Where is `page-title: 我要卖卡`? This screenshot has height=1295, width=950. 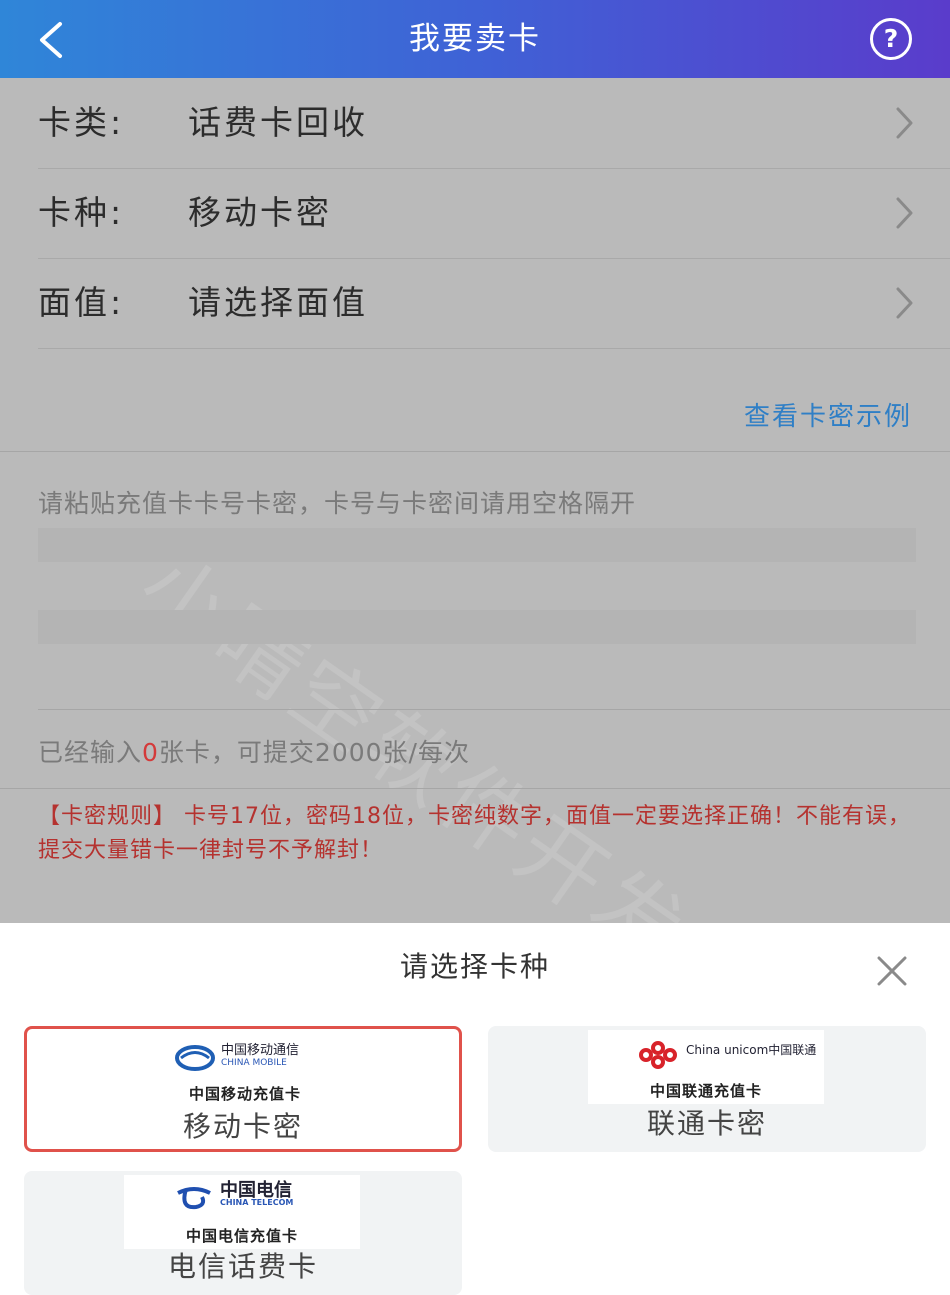 page-title: 我要卖卡 is located at coordinates (475, 39).